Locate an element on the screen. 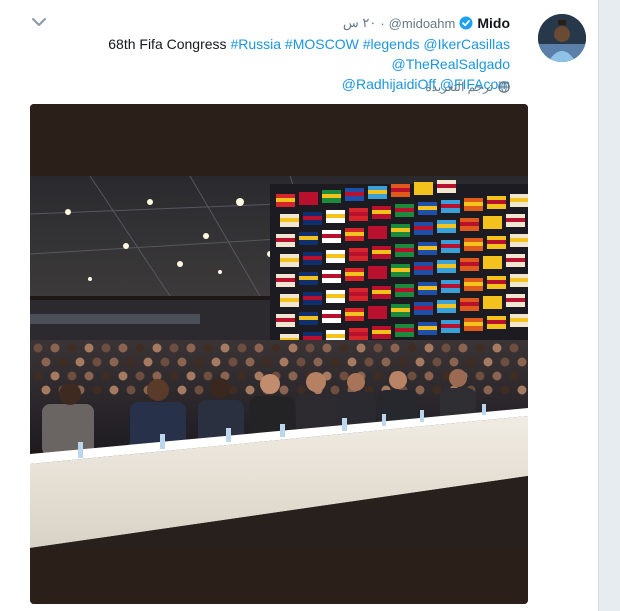 This screenshot has height=611, width=620. author-handle: @midoahm is located at coordinates (422, 23).